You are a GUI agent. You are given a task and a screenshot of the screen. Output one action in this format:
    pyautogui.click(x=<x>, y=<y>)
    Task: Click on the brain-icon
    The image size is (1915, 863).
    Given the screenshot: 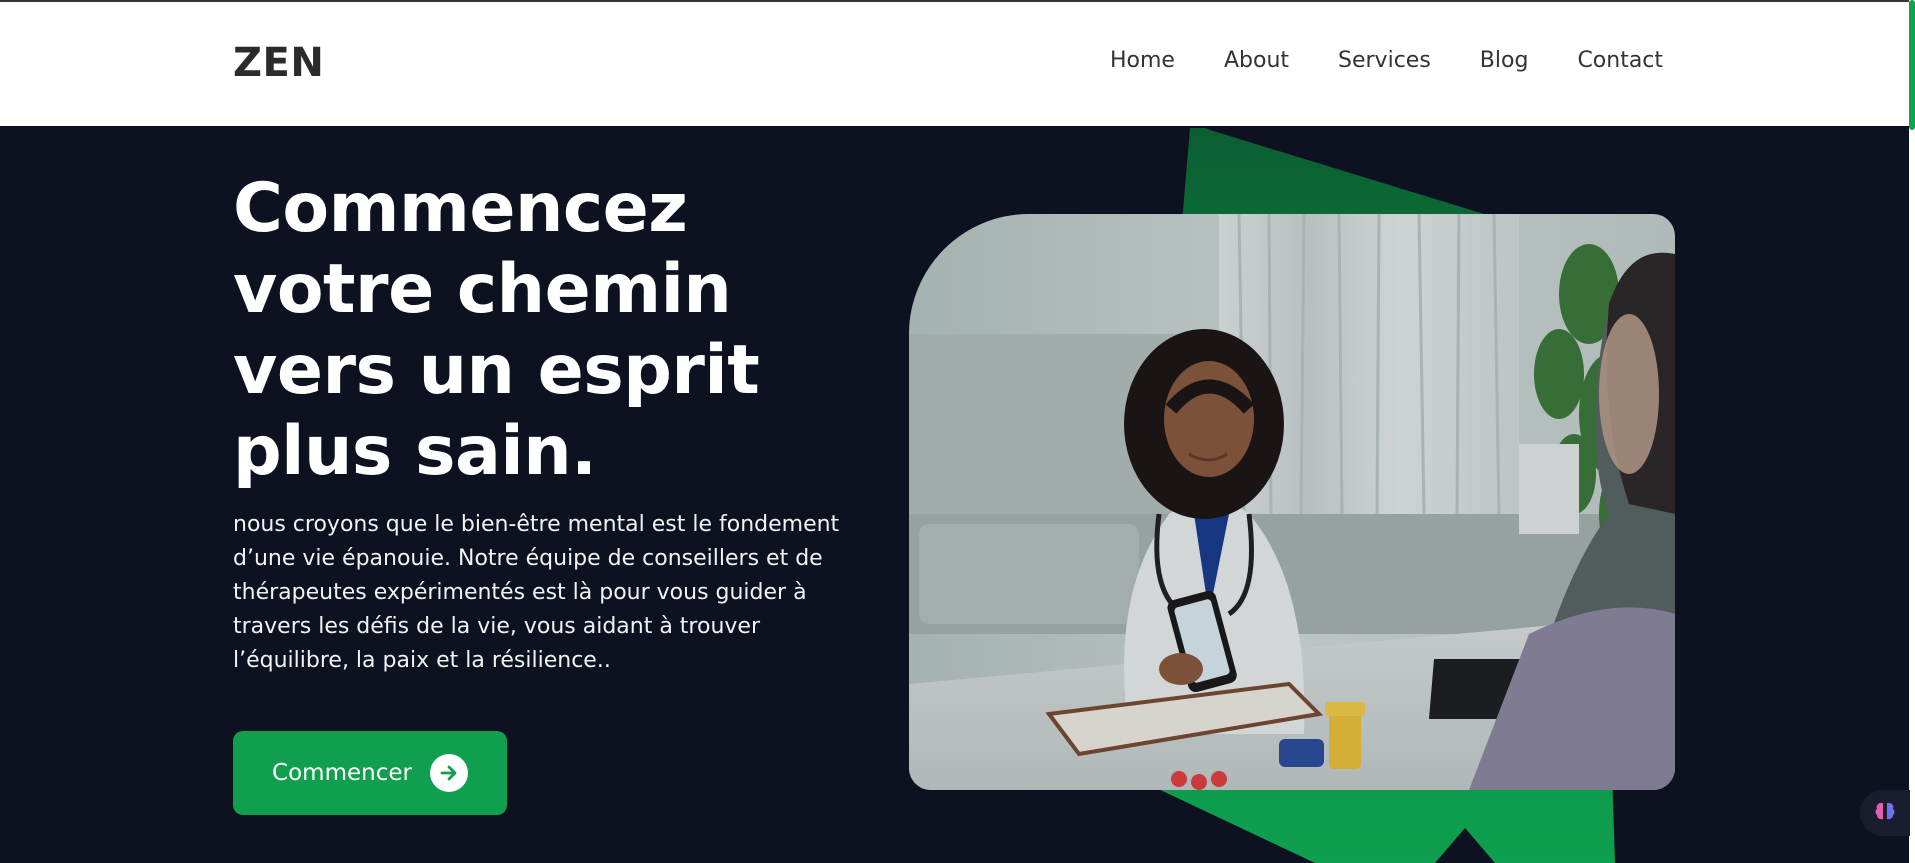 What is the action you would take?
    pyautogui.click(x=1885, y=813)
    